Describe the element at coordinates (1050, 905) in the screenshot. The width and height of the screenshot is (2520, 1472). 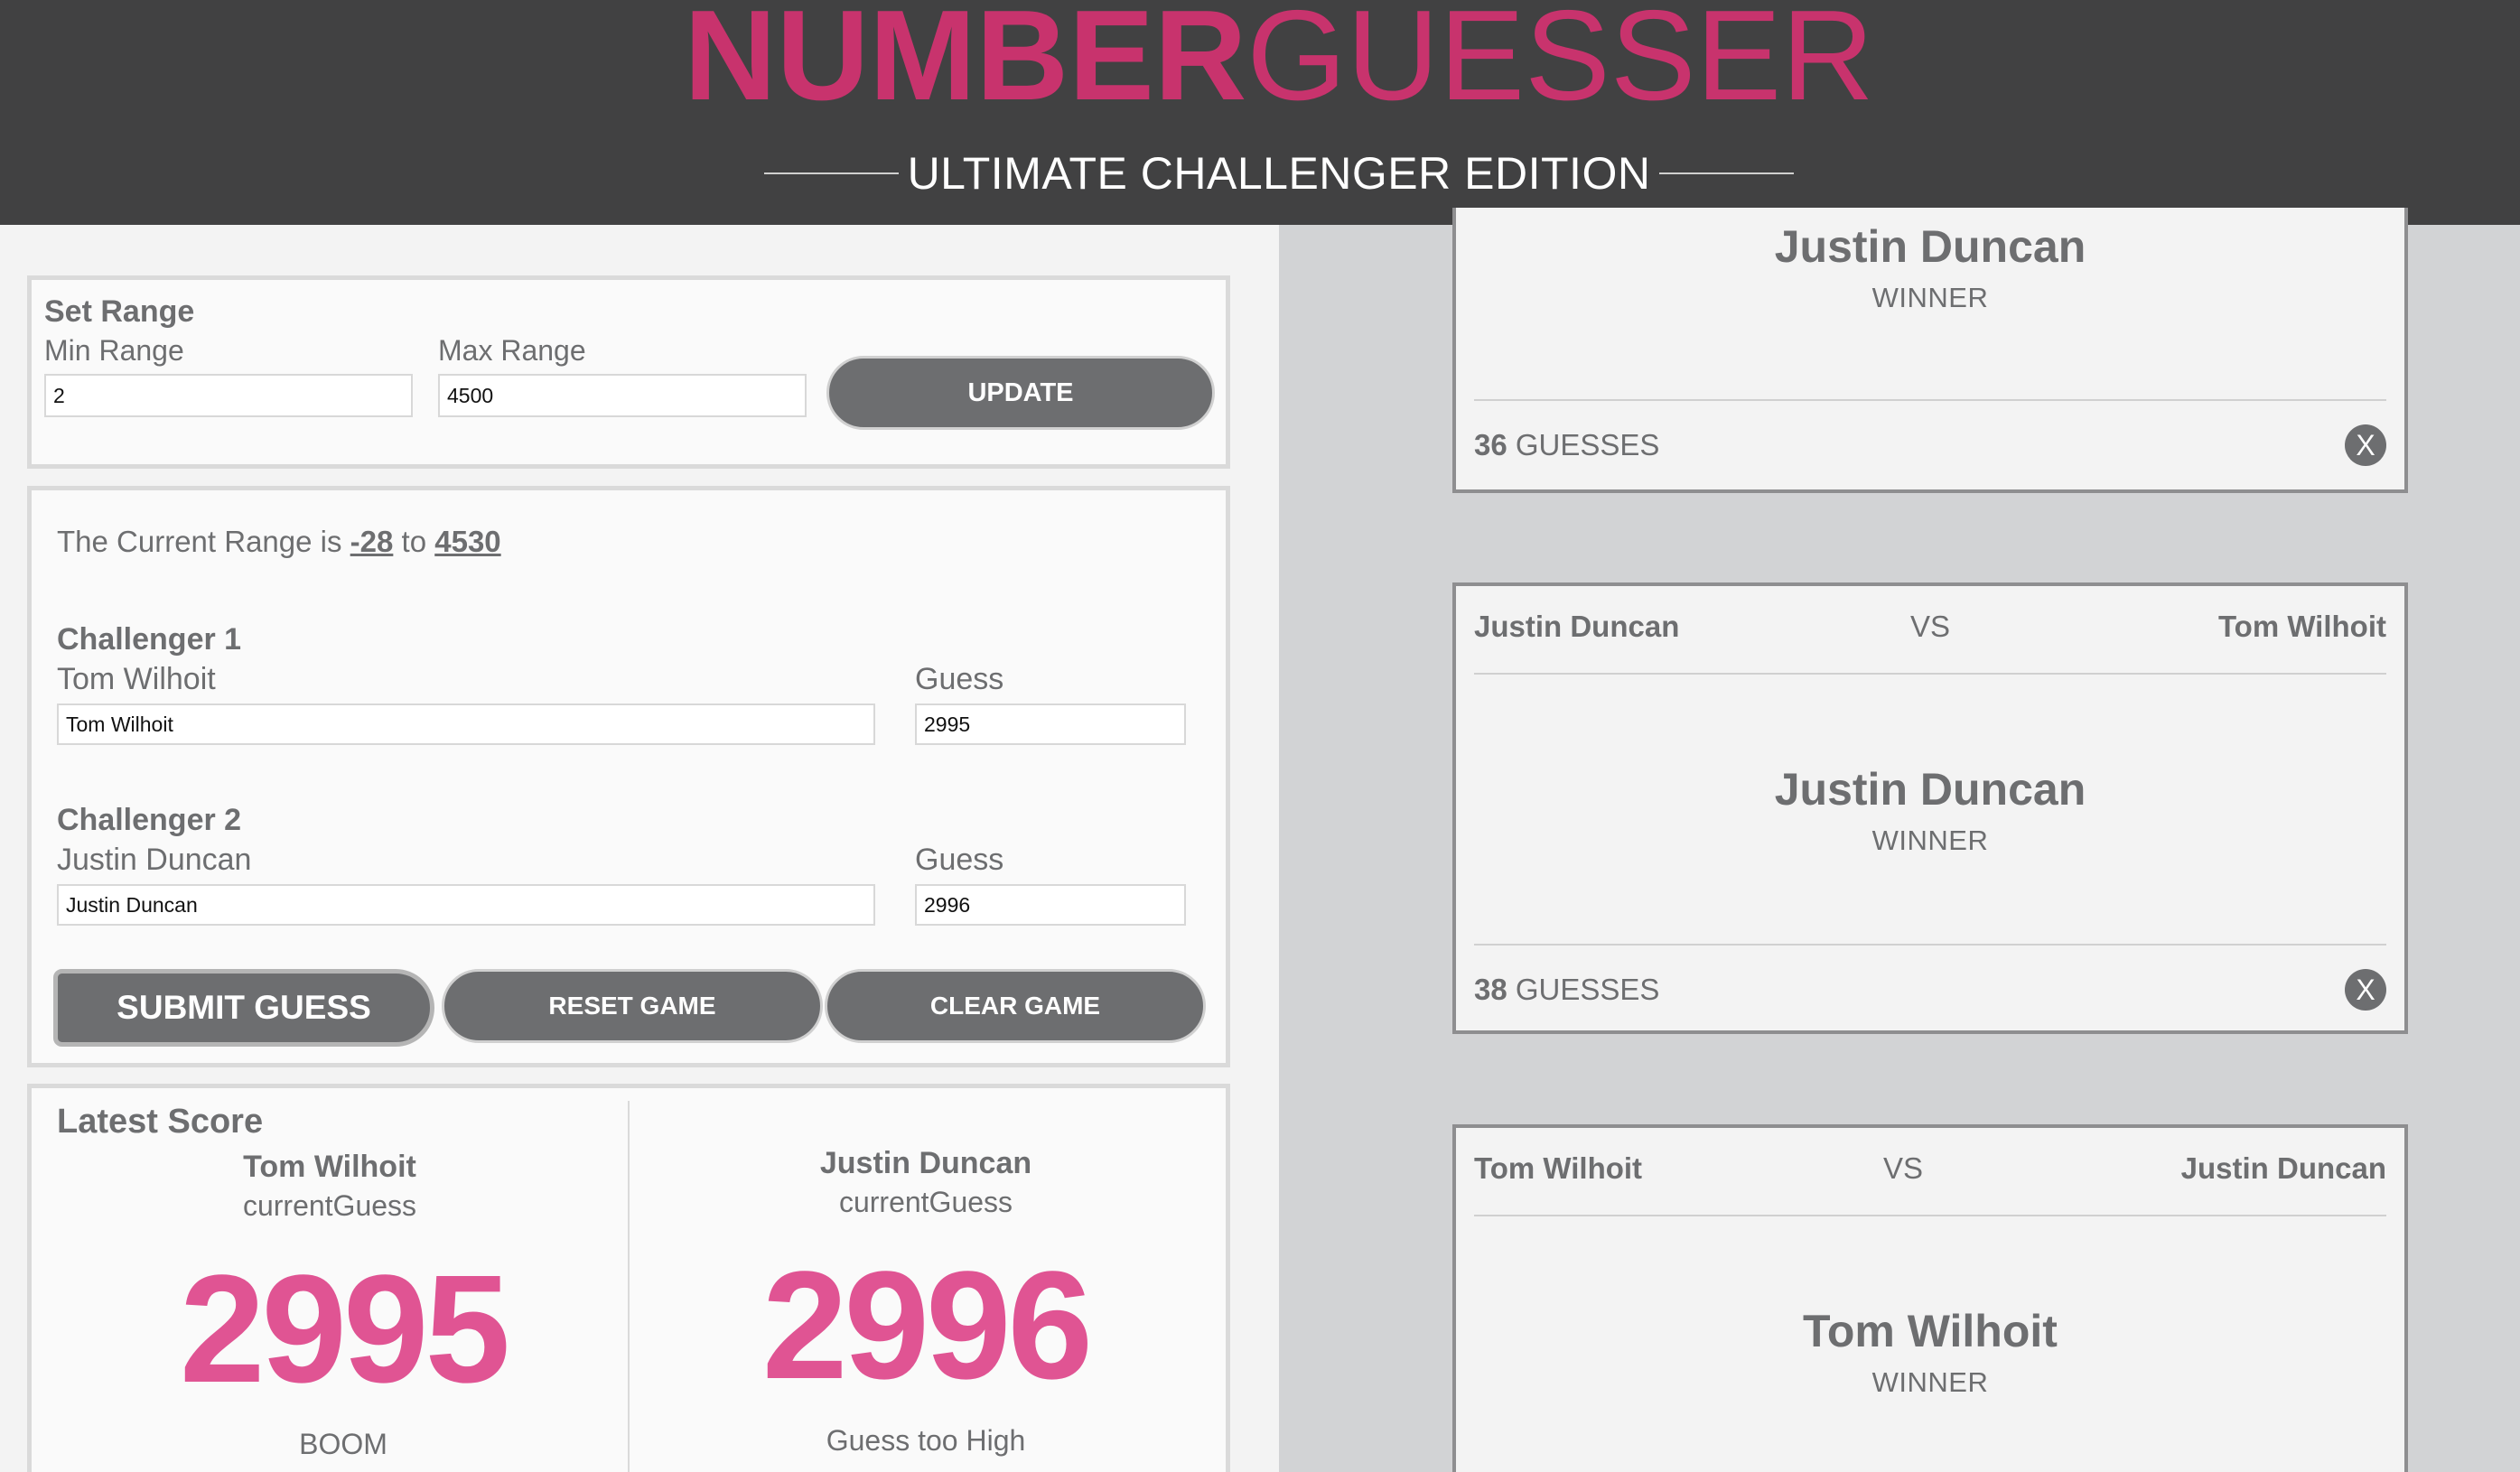
I see `challenger-2-guess-input: 2996` at that location.